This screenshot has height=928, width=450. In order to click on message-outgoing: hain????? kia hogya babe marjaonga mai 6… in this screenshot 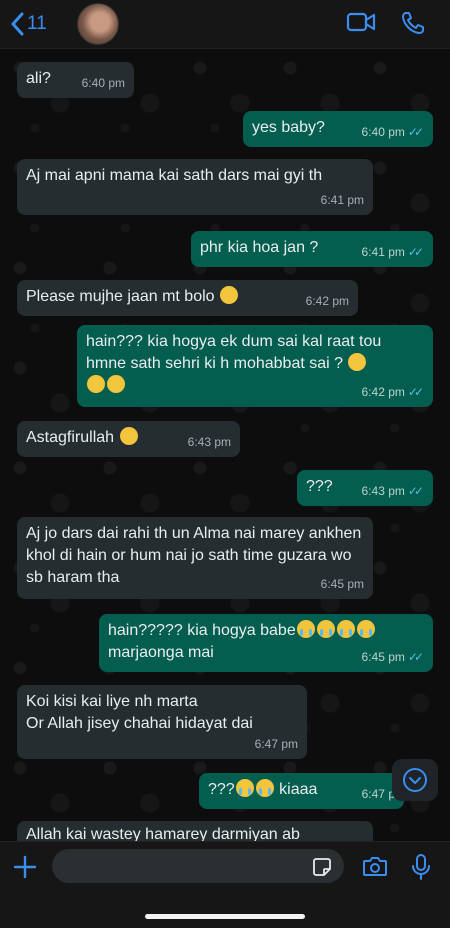, I will do `click(266, 643)`.